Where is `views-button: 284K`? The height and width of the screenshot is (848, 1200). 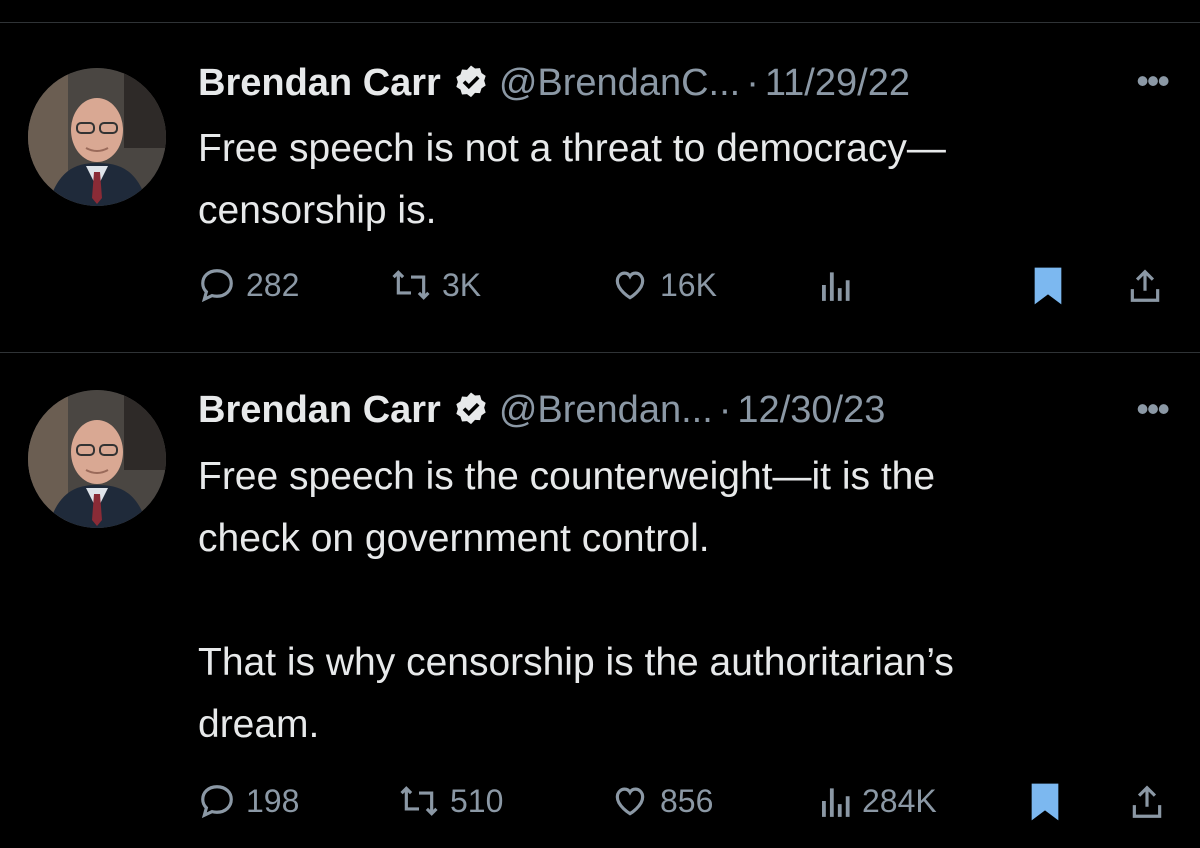 views-button: 284K is located at coordinates (877, 801).